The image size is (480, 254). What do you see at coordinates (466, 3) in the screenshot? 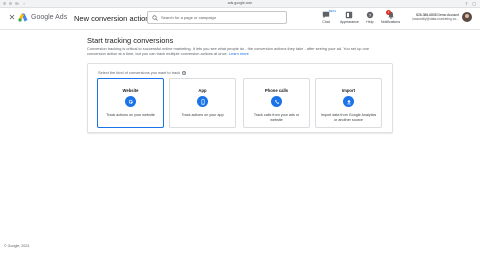
I see `share-icon: ⇪` at bounding box center [466, 3].